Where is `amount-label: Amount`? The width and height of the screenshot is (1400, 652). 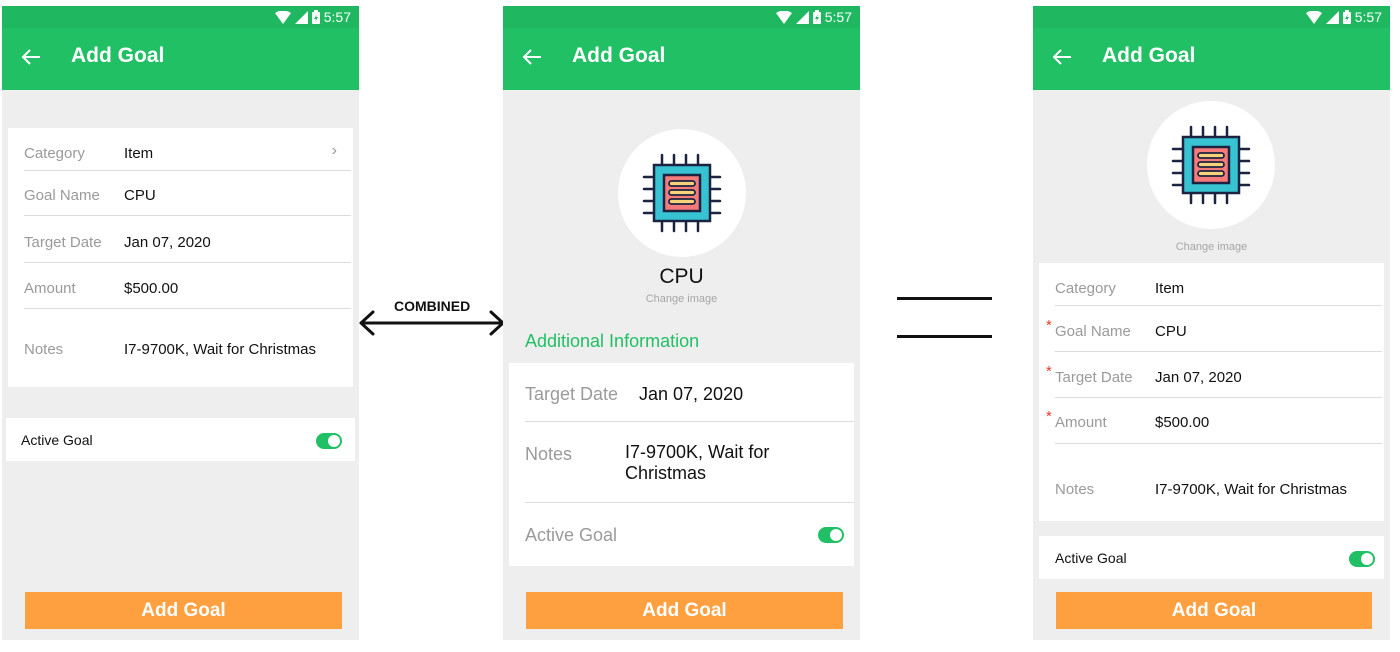 amount-label: Amount is located at coordinates (50, 288).